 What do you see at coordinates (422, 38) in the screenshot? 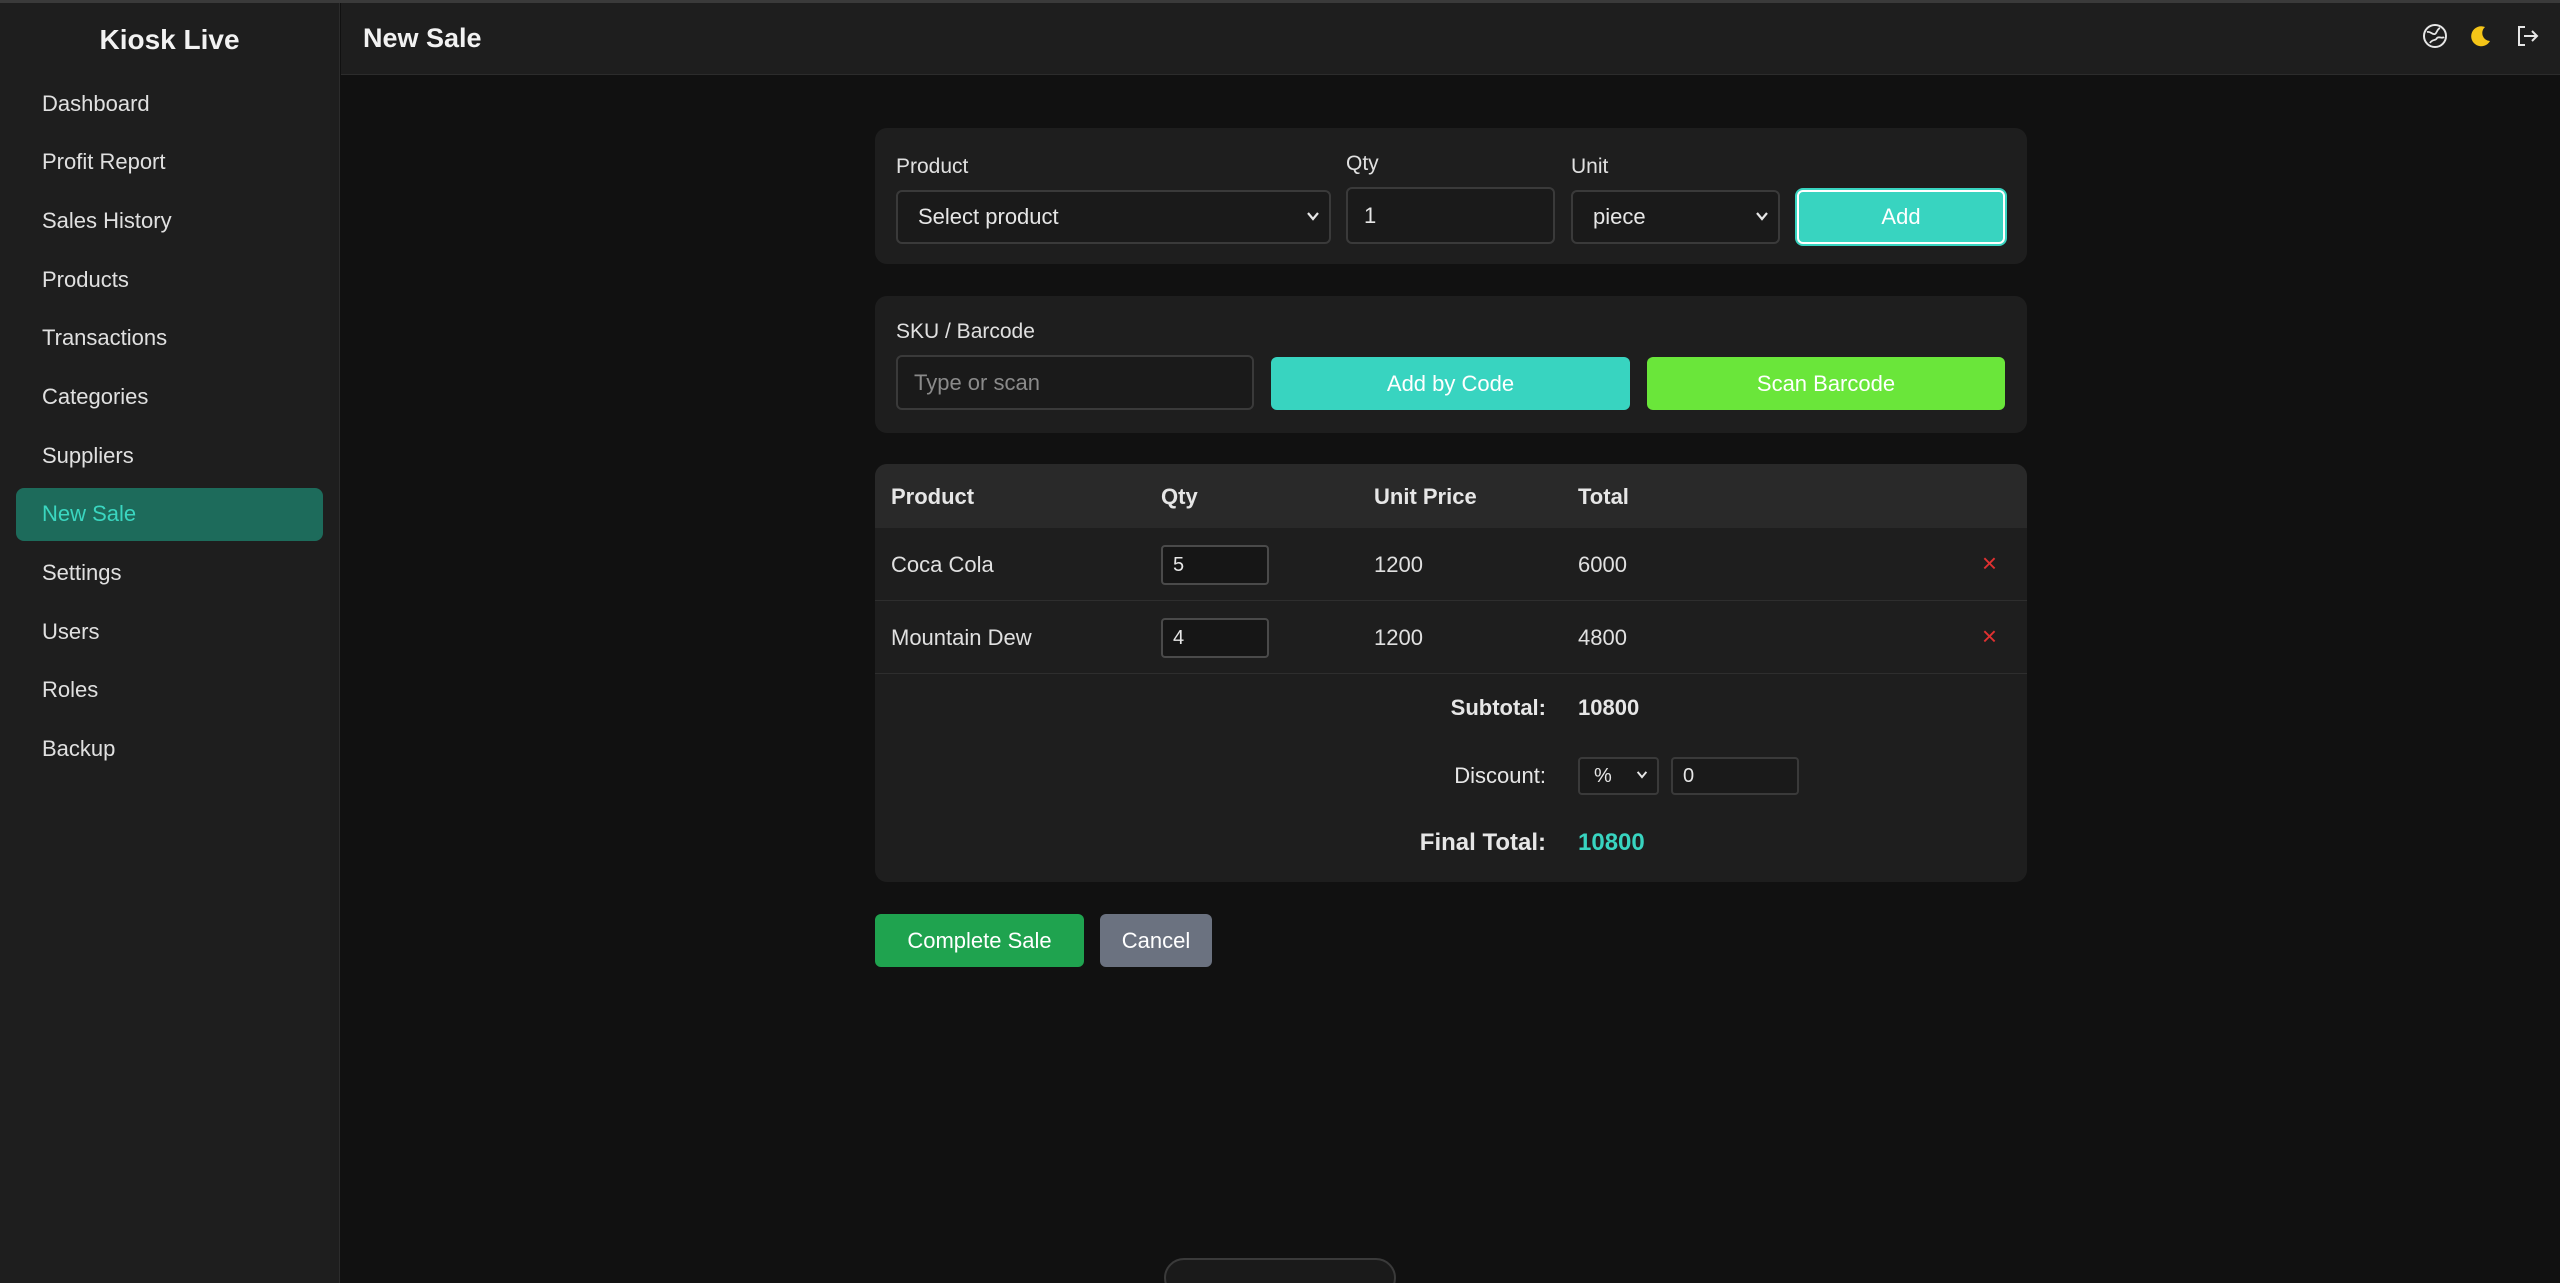
I see `page-title: New Sale` at bounding box center [422, 38].